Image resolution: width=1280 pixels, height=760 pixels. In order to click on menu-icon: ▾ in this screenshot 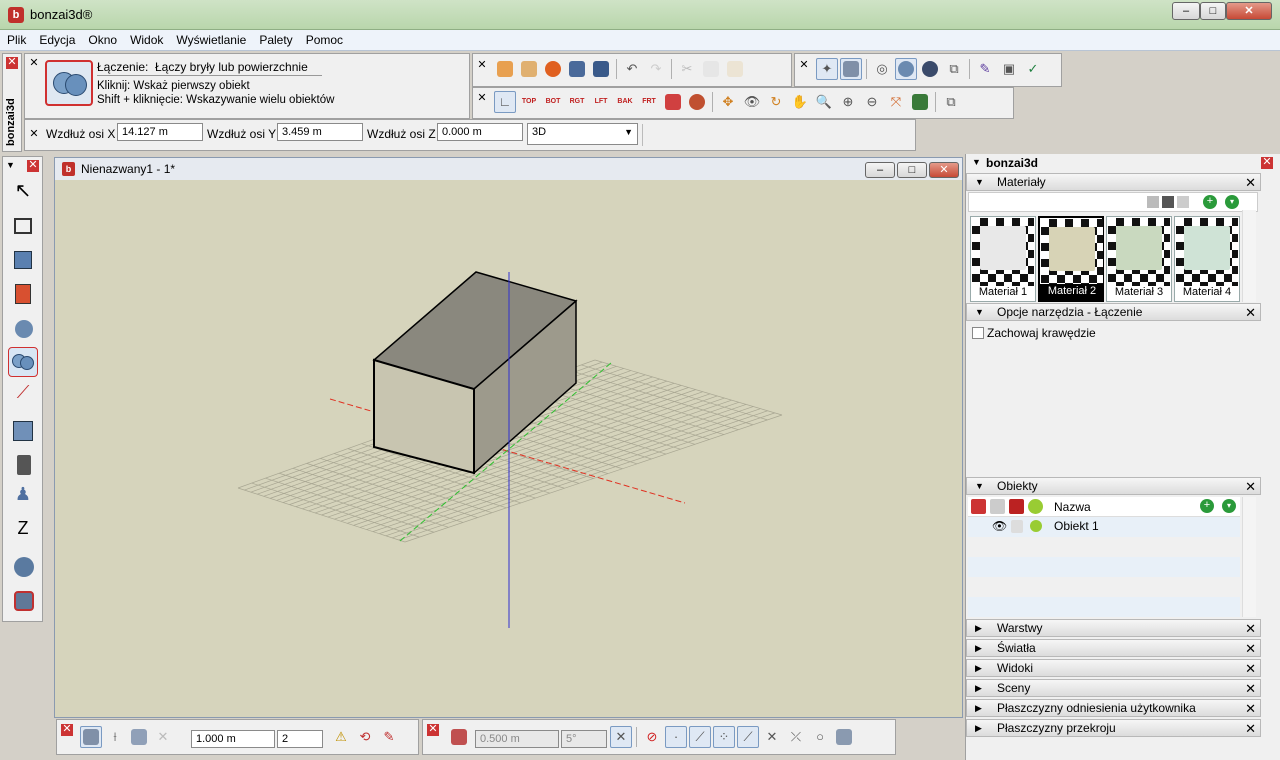, I will do `click(1232, 202)`.